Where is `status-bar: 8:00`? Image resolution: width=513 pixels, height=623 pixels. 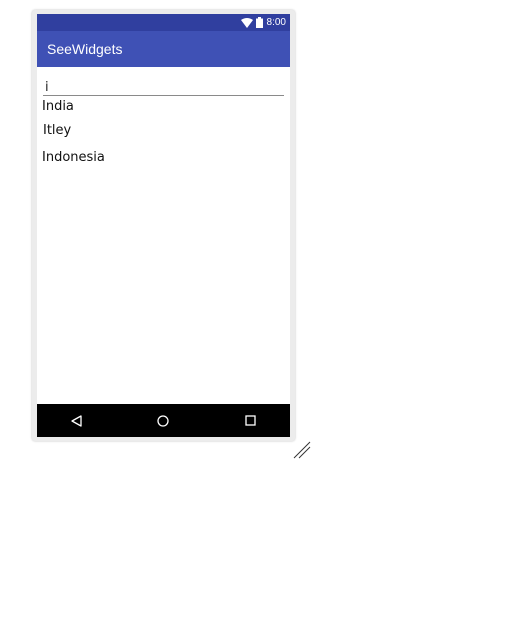 status-bar: 8:00 is located at coordinates (163, 22).